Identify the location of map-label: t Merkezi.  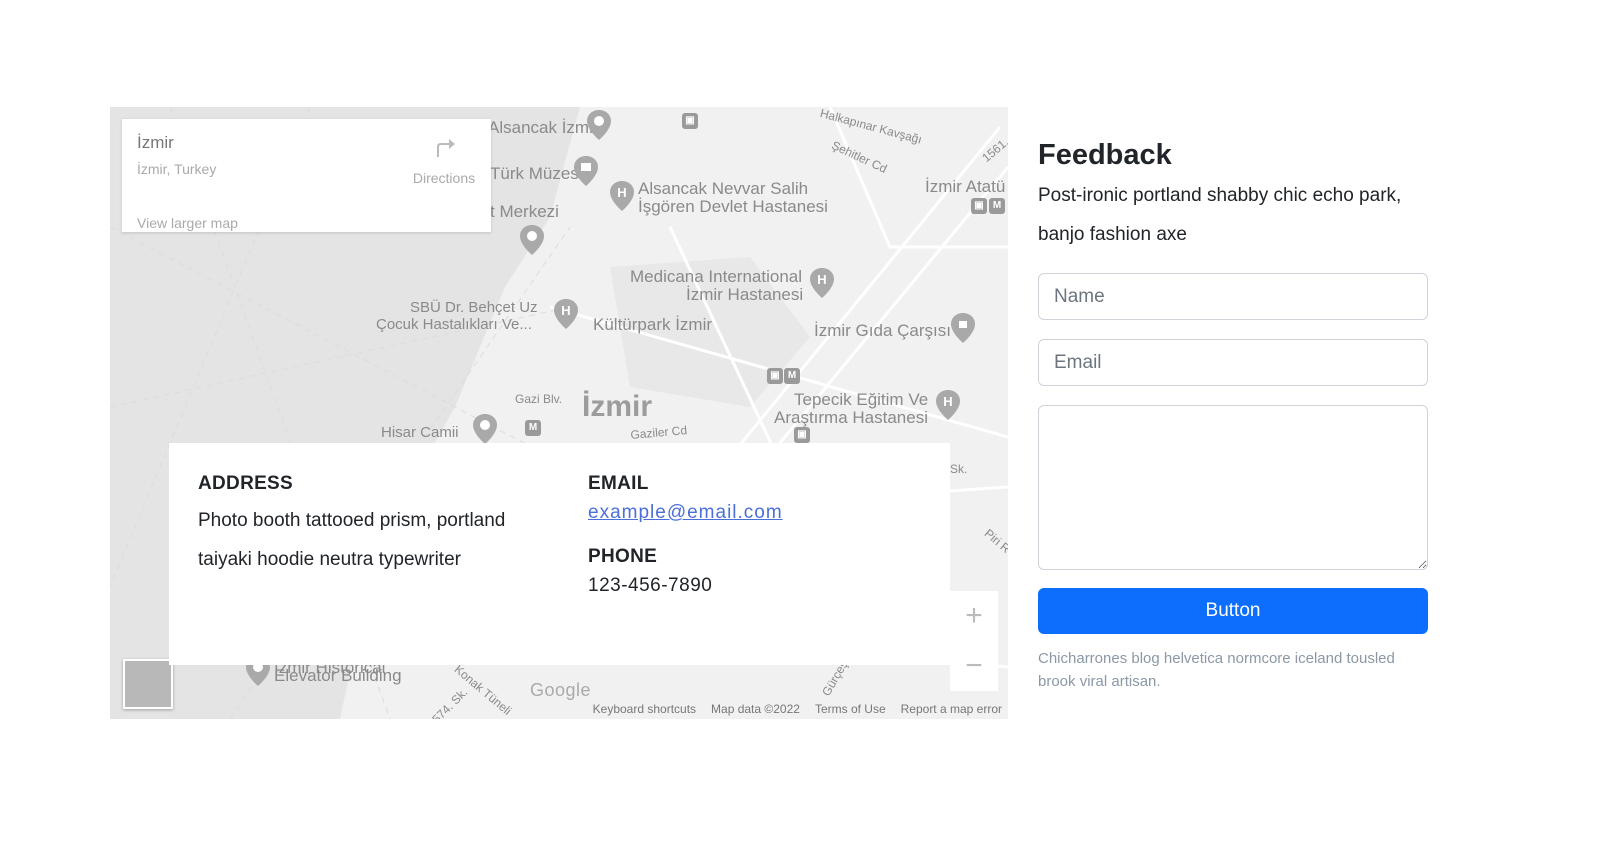
(524, 211).